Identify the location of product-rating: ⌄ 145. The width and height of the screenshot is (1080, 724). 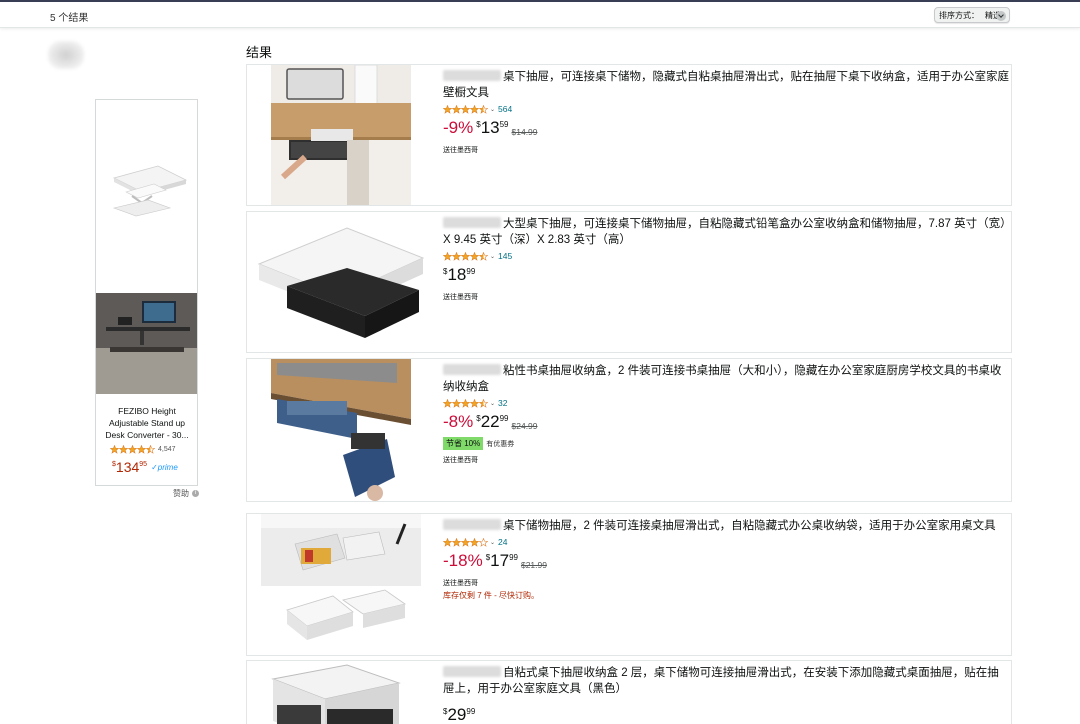
(726, 256).